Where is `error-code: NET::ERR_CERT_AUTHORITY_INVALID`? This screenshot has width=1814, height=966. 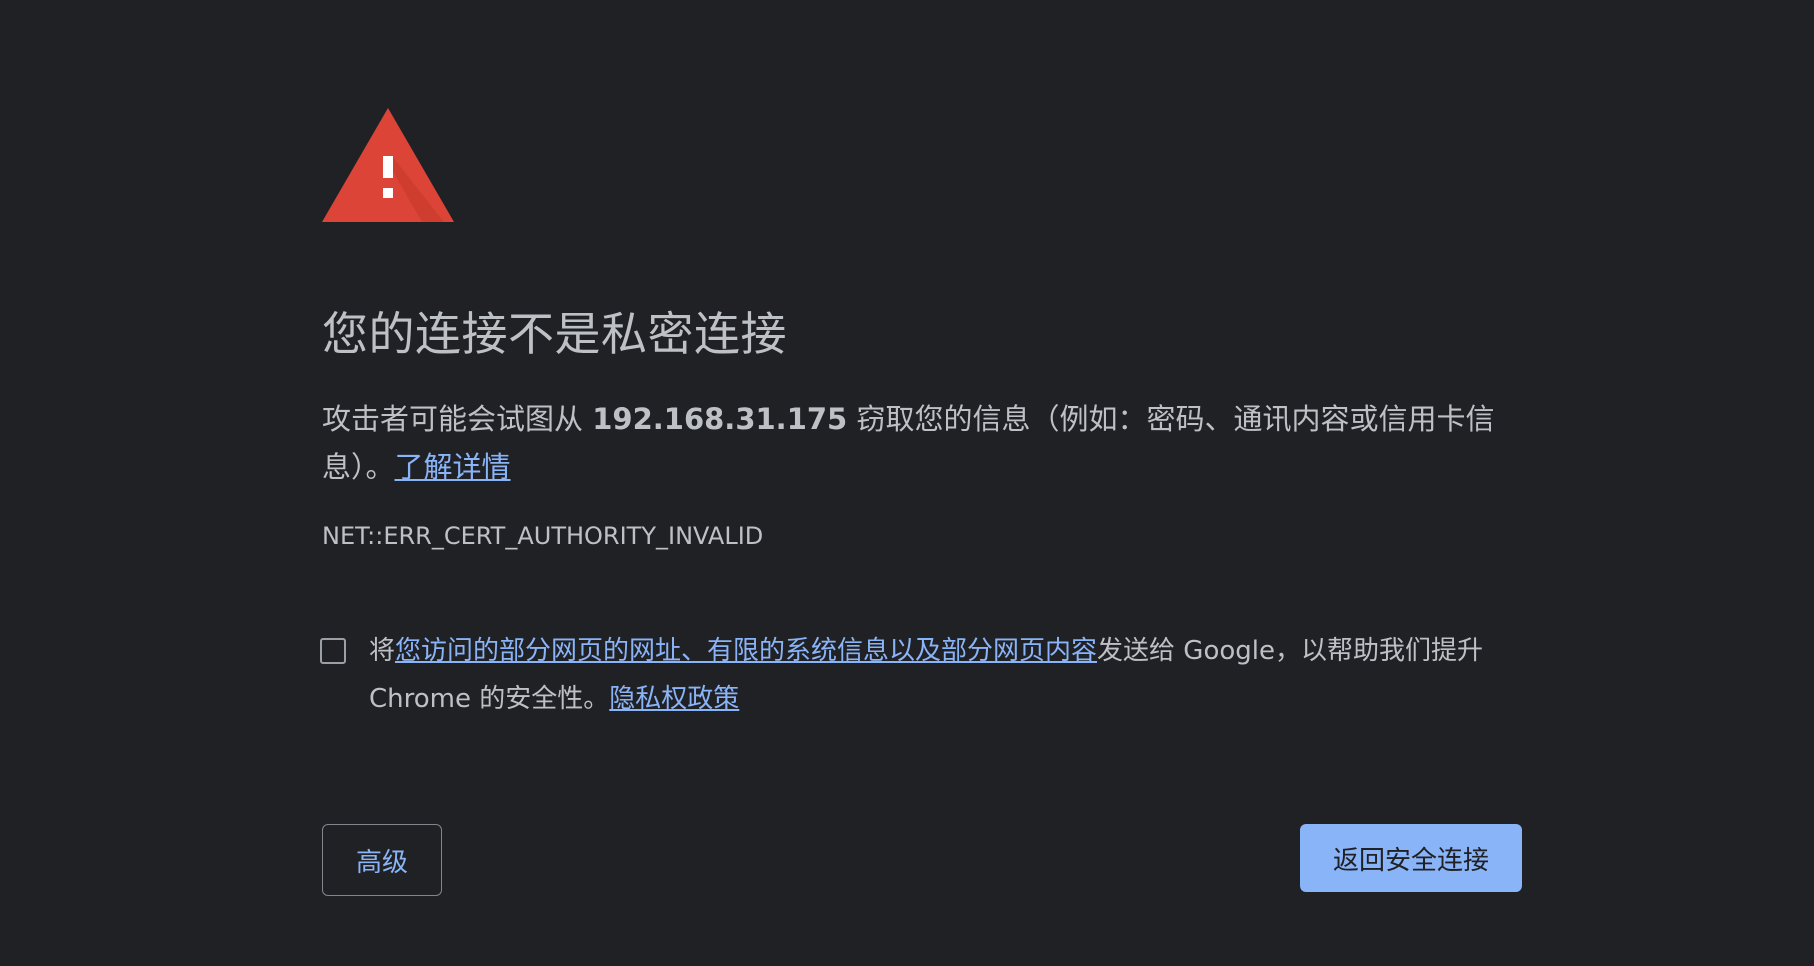 error-code: NET::ERR_CERT_AUTHORITY_INVALID is located at coordinates (543, 536).